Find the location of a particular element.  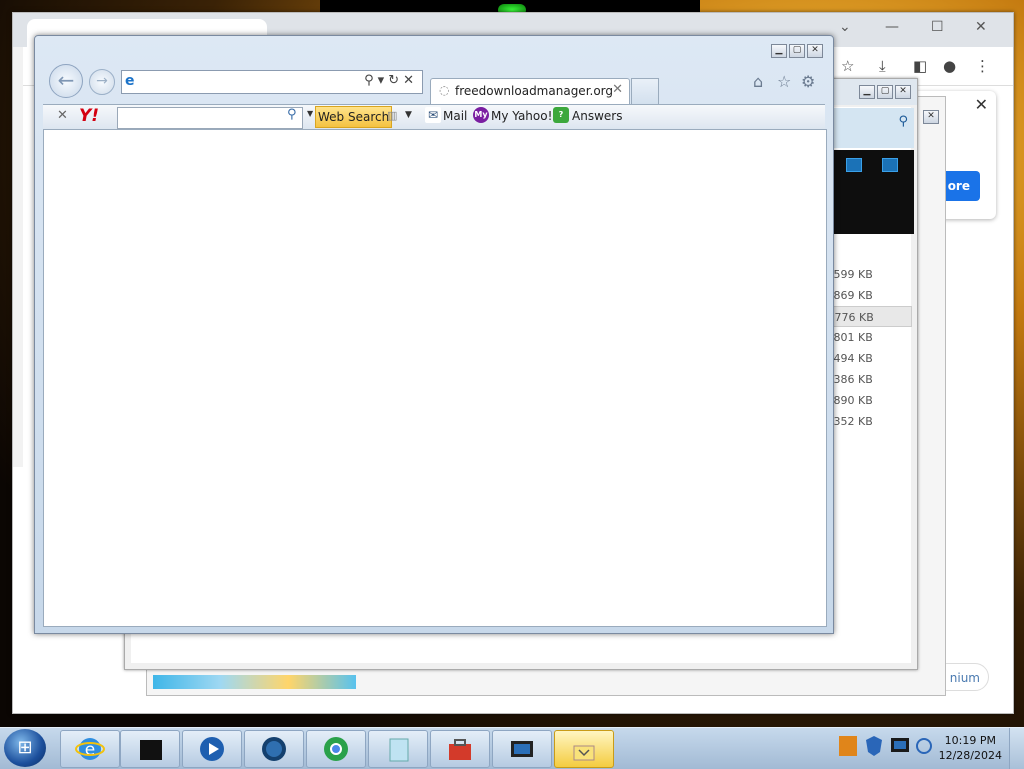

file-size: ,386 KB is located at coordinates (851, 379).